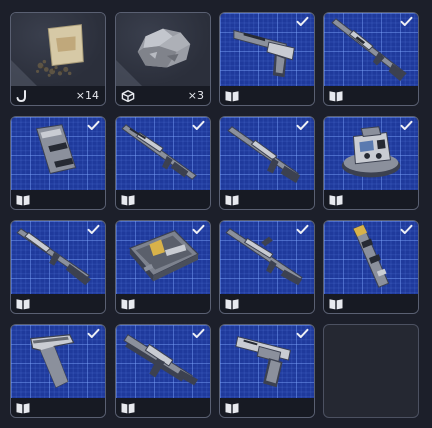  What do you see at coordinates (58, 95) in the screenshot?
I see `slot-footer: ×14` at bounding box center [58, 95].